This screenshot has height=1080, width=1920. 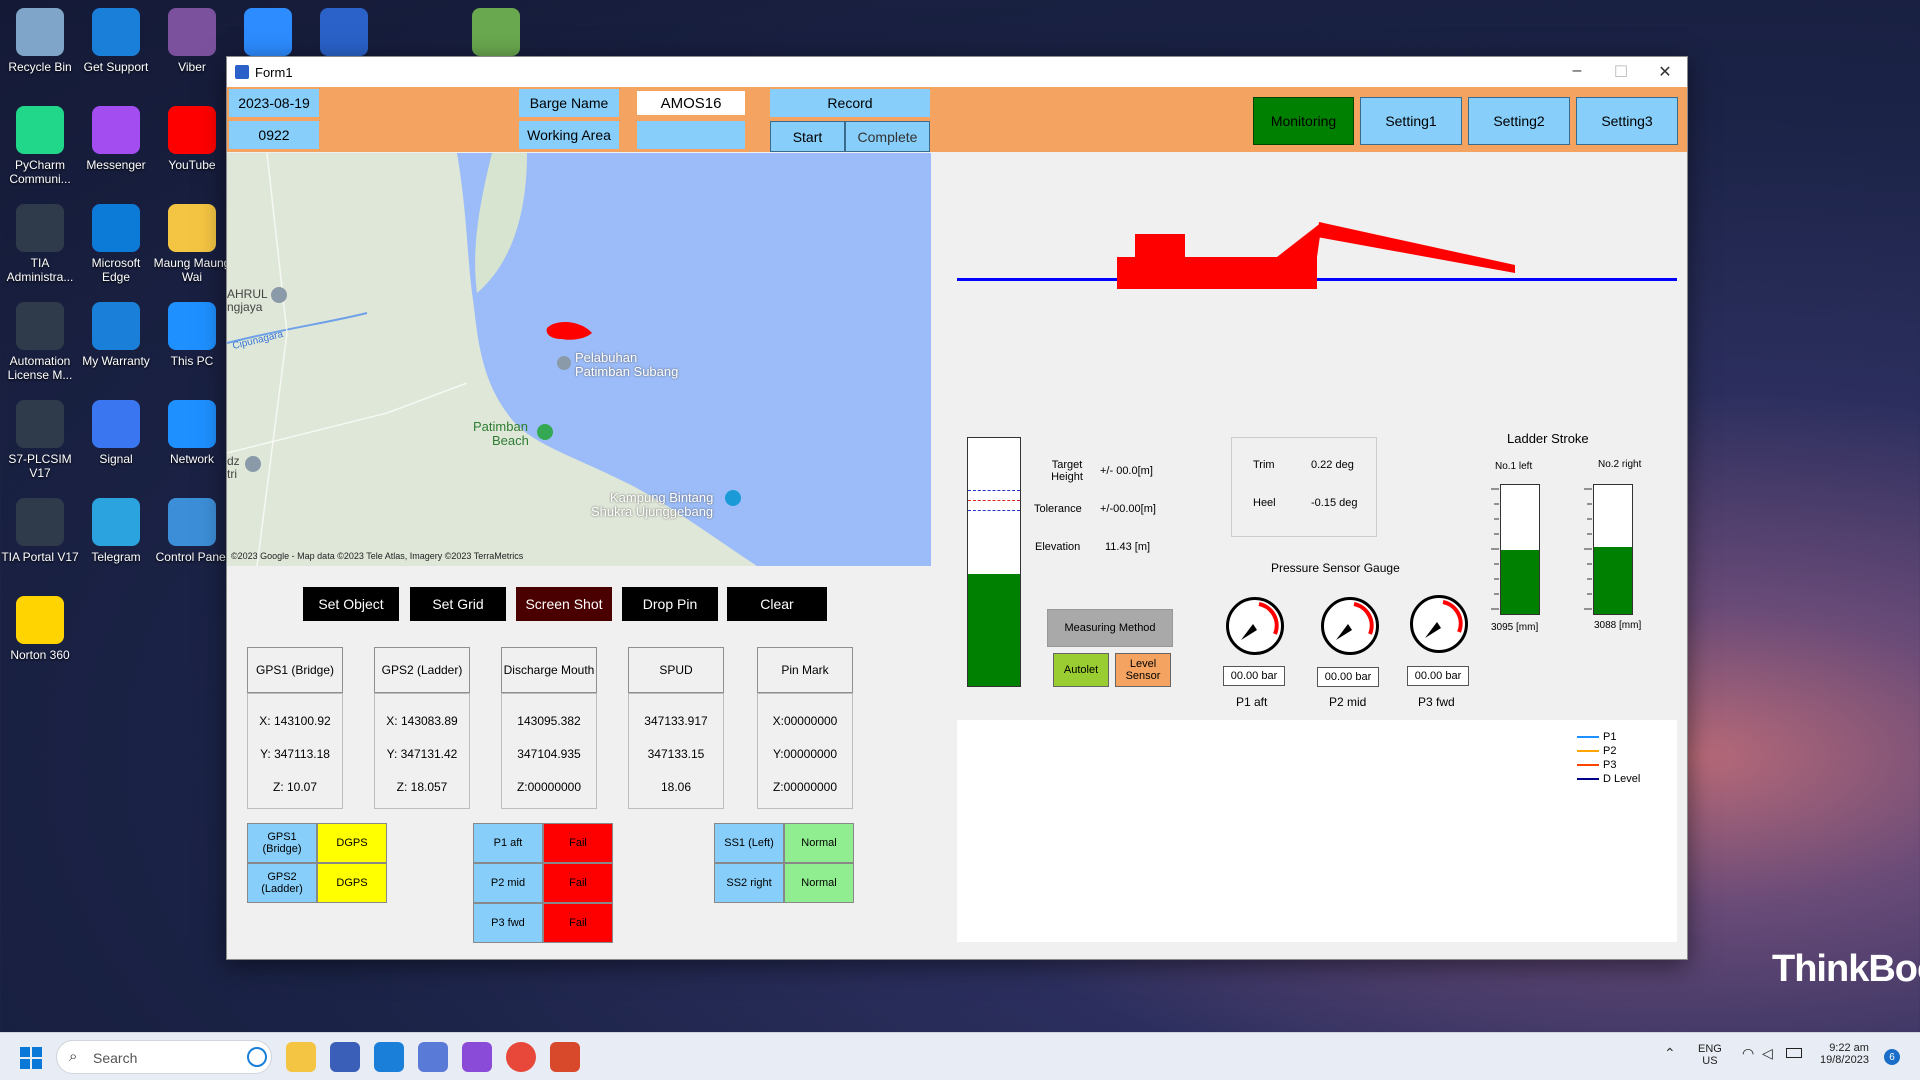 What do you see at coordinates (508, 843) in the screenshot?
I see `p1-status-name: P1 aft` at bounding box center [508, 843].